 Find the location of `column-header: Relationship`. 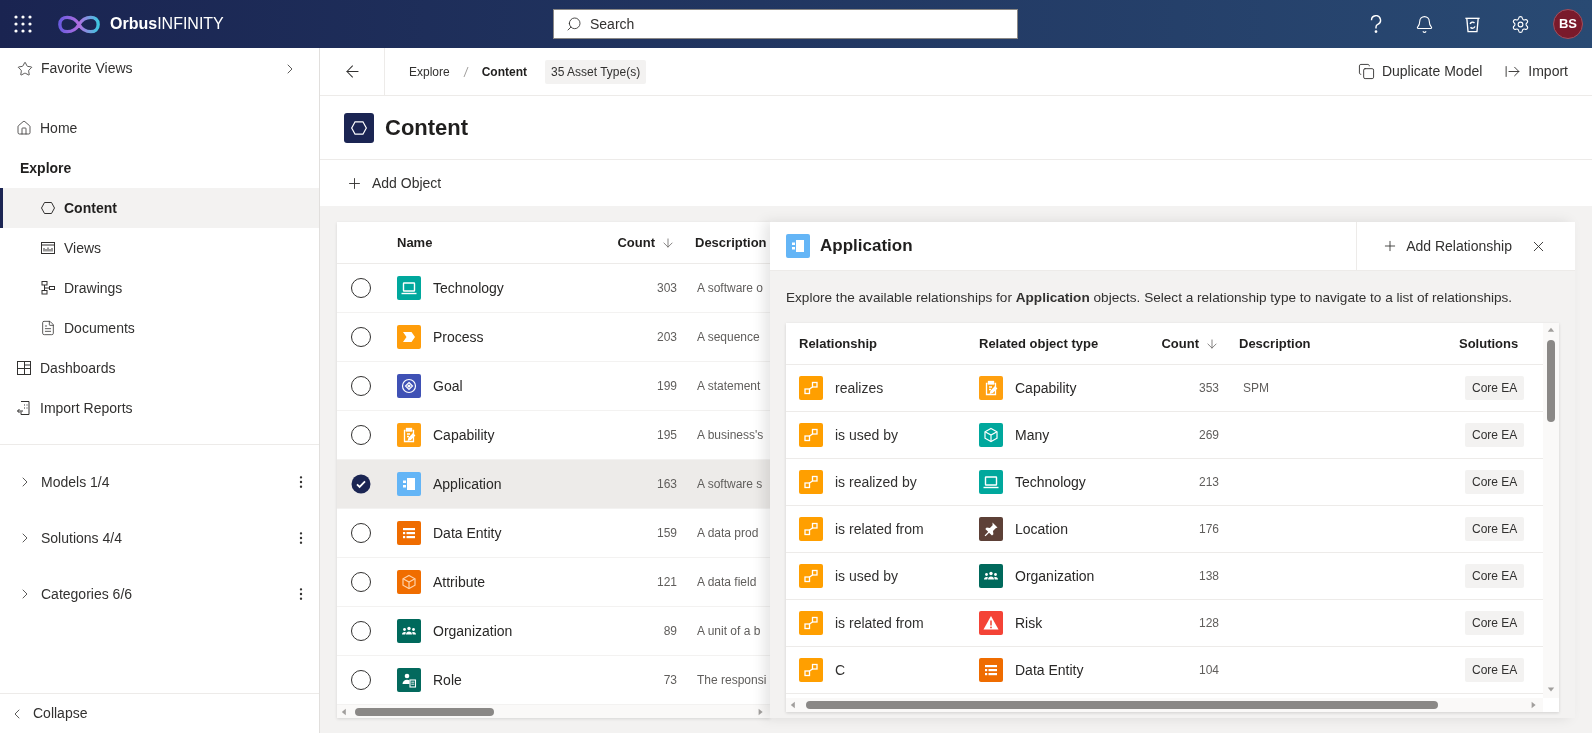

column-header: Relationship is located at coordinates (838, 343).